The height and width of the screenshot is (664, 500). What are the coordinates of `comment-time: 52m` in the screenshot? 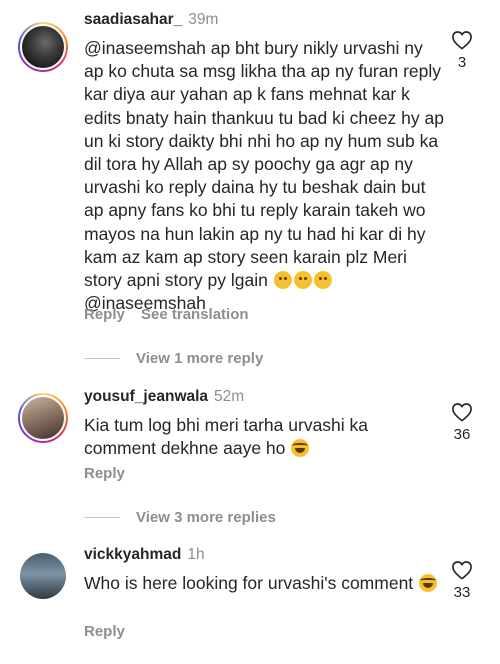 It's located at (229, 396).